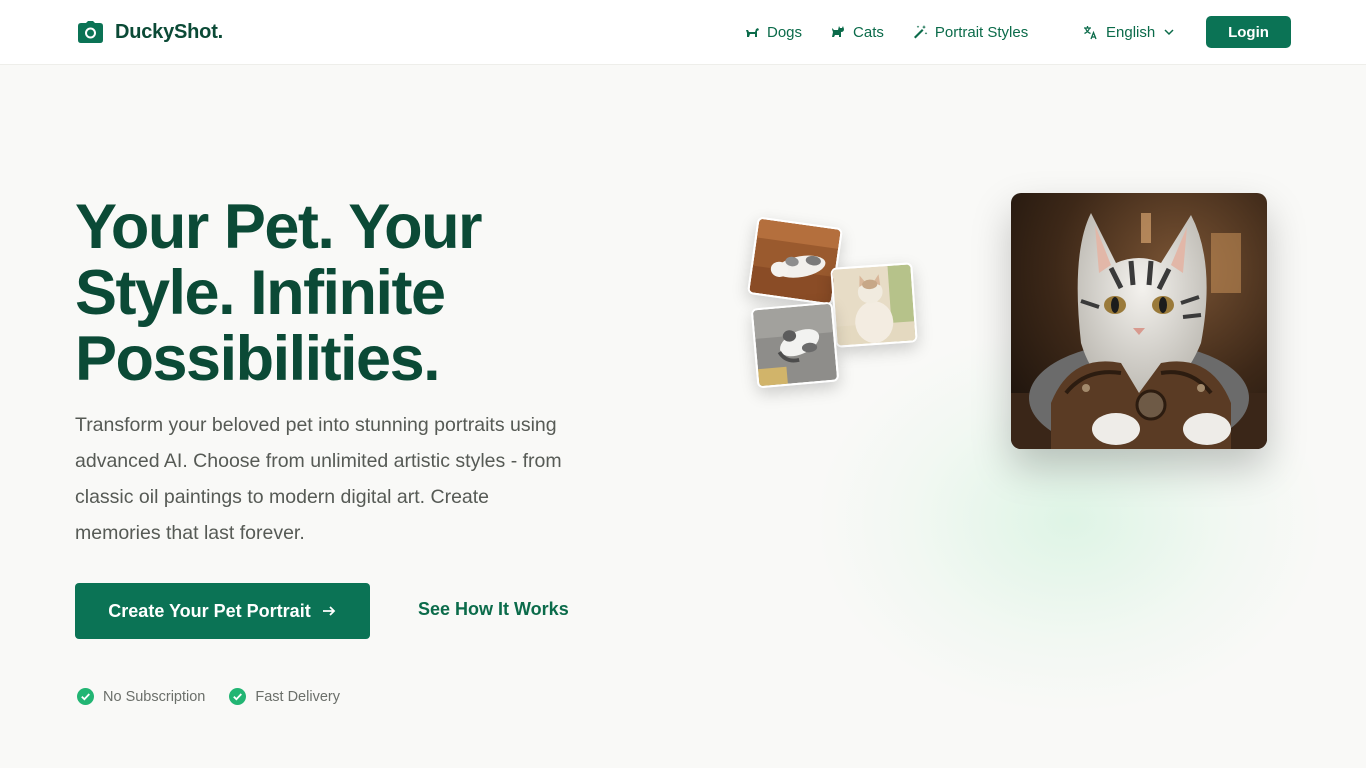 This screenshot has height=768, width=1366. I want to click on nav-item-label: Cats, so click(868, 32).